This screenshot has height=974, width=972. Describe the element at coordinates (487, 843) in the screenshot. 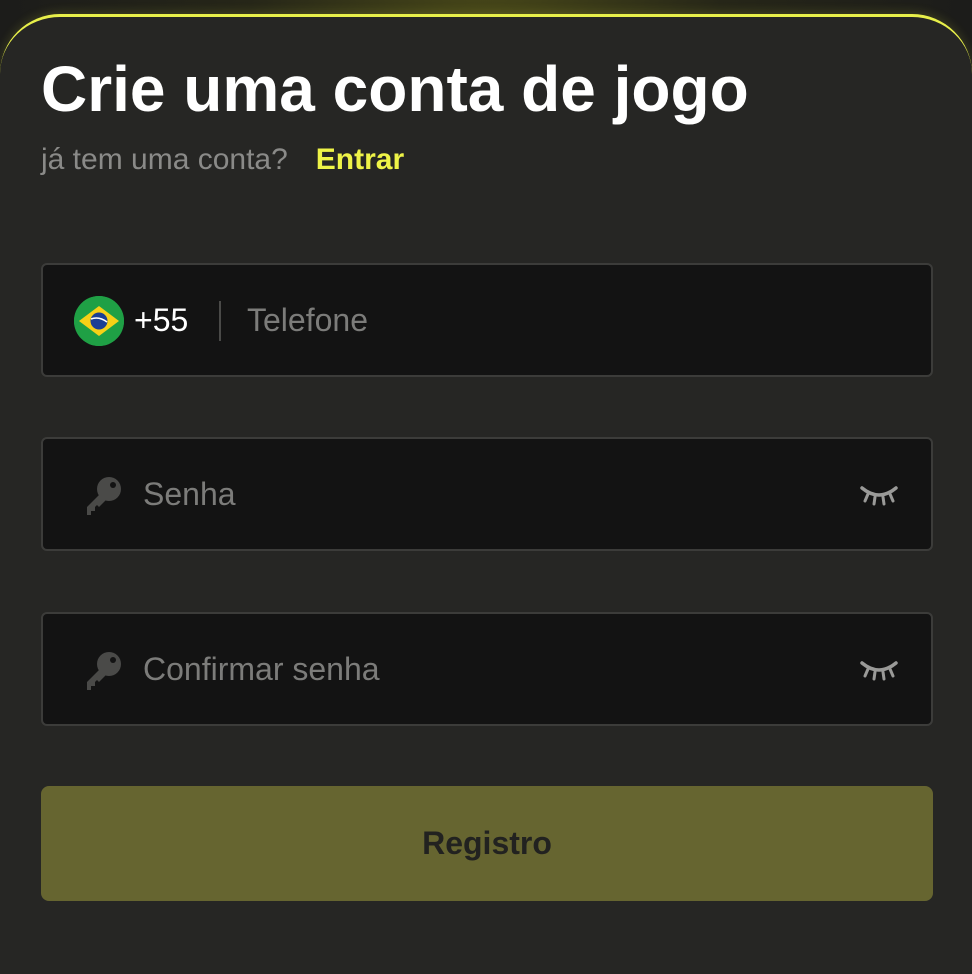

I see `register-button: Registro` at that location.